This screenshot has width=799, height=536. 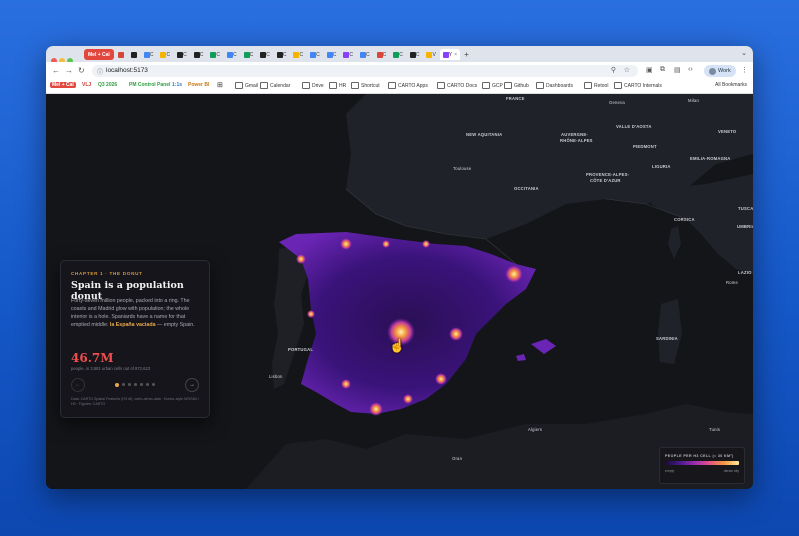 I want to click on tab-strip: Mel + Cal C C C C C C C C C C C C C C C C C V Y × + ⌄, so click(x=399, y=55).